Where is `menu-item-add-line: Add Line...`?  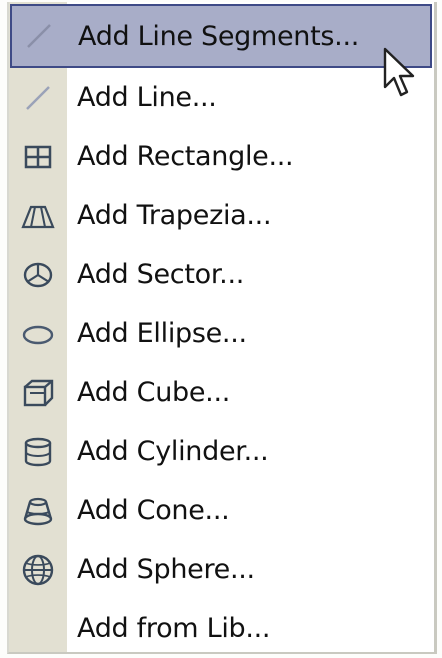 menu-item-add-line: Add Line... is located at coordinates (221, 97).